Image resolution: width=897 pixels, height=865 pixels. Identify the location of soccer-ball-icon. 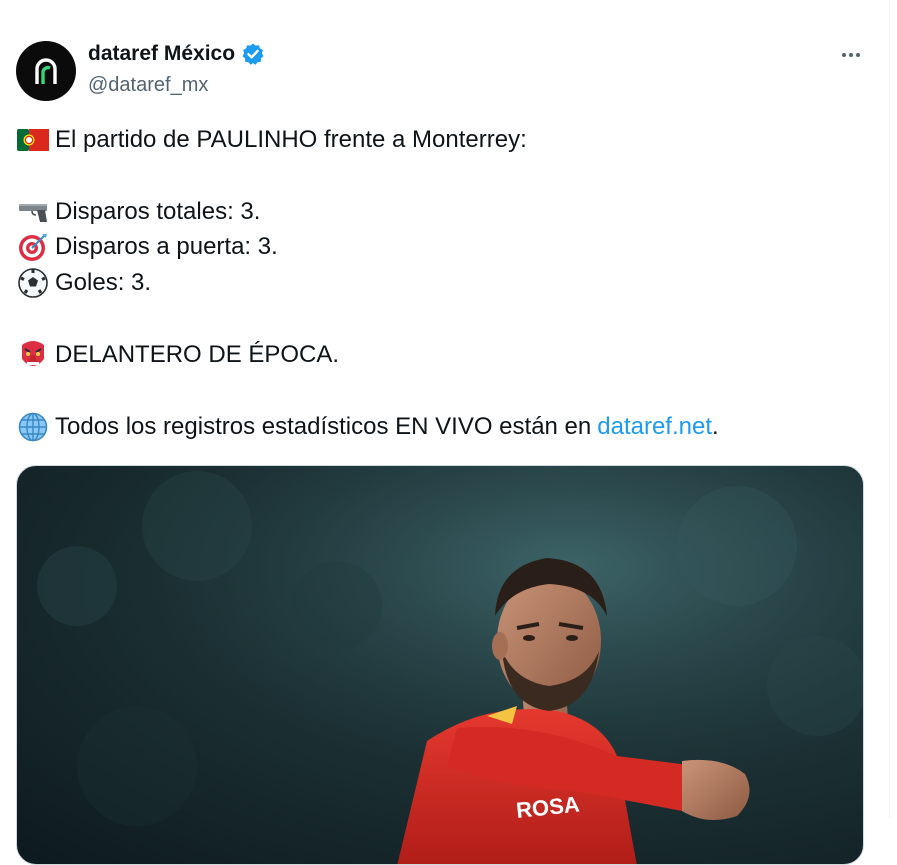
(32, 283).